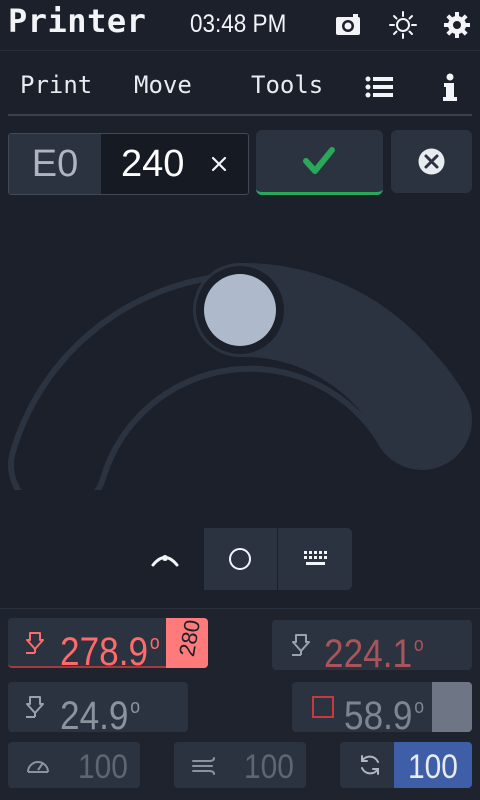  I want to click on nav-underline, so click(240, 115).